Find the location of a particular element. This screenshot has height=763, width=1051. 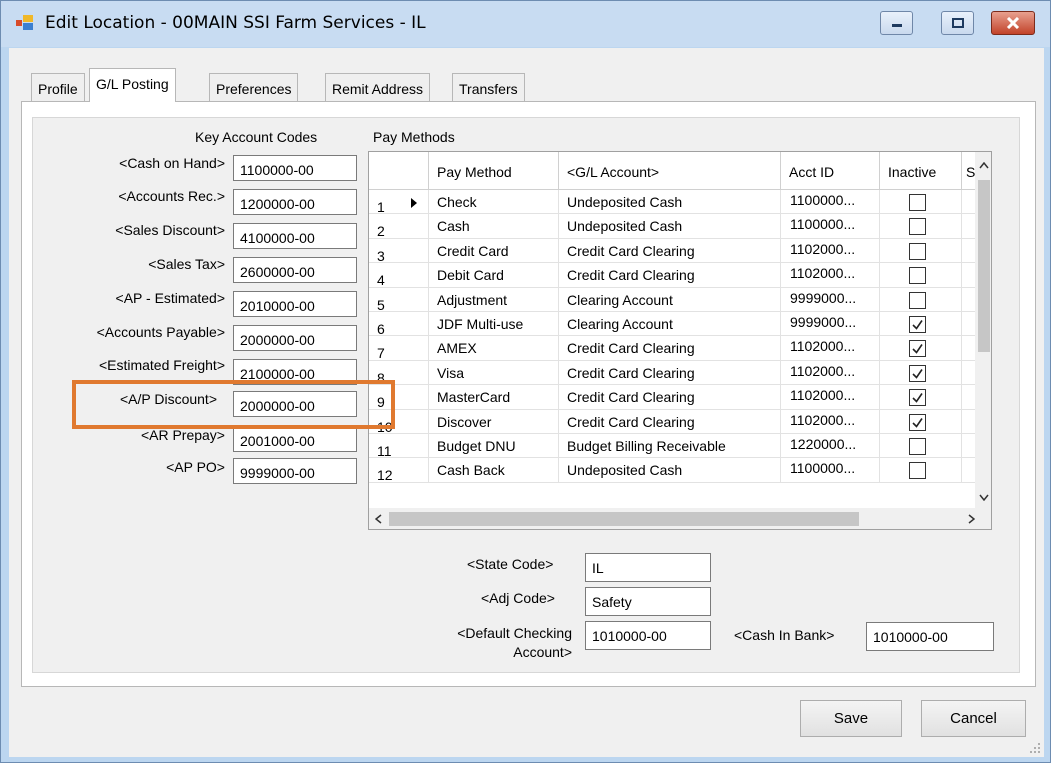

accounts-rec-field: 1200000-00 is located at coordinates (295, 202).